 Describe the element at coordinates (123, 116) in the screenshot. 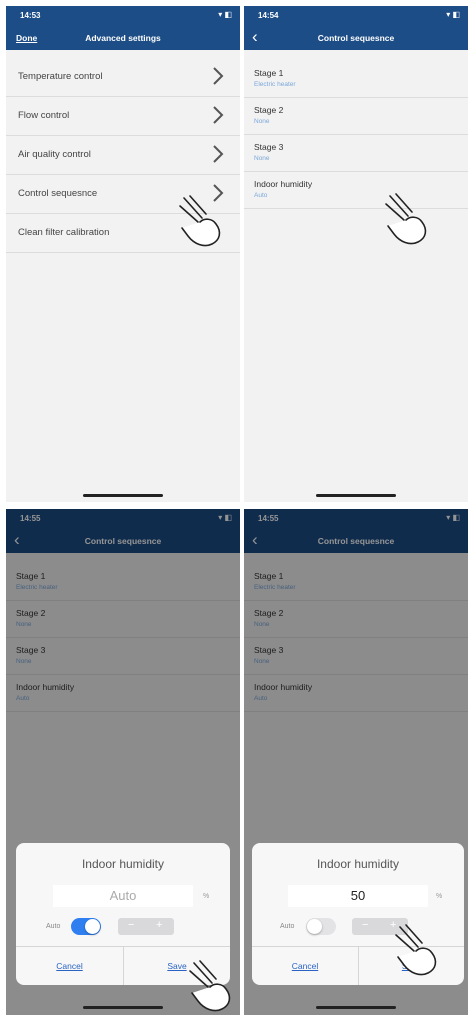

I see `menu-item-flow-control: Flow control` at that location.